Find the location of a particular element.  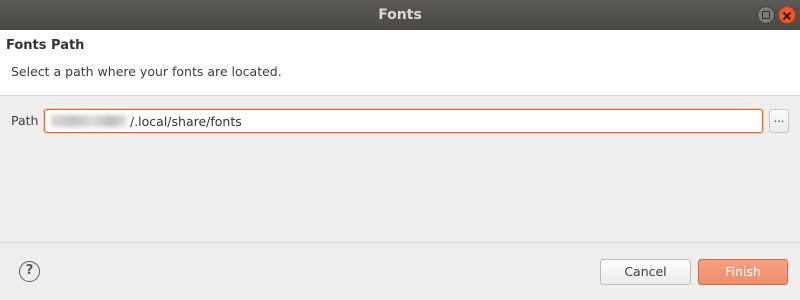

close-icon is located at coordinates (787, 15).